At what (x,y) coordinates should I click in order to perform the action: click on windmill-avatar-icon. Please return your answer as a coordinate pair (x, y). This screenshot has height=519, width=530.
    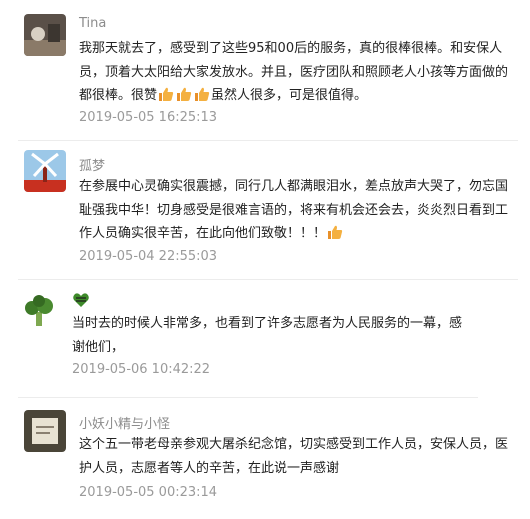
    Looking at the image, I should click on (45, 171).